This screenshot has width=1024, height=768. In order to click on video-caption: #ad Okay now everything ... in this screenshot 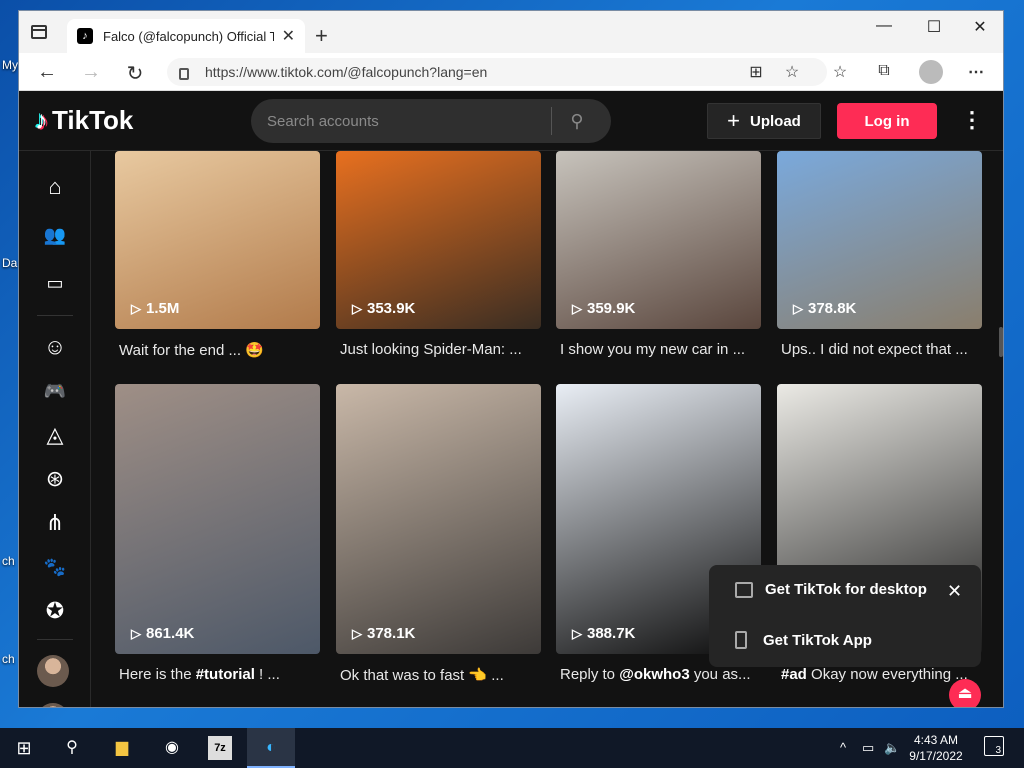, I will do `click(879, 674)`.